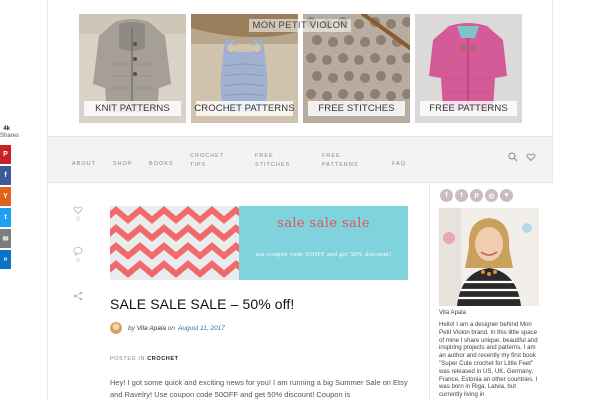 This screenshot has height=400, width=600. What do you see at coordinates (151, 328) in the screenshot?
I see `author-link: Vita Apala` at bounding box center [151, 328].